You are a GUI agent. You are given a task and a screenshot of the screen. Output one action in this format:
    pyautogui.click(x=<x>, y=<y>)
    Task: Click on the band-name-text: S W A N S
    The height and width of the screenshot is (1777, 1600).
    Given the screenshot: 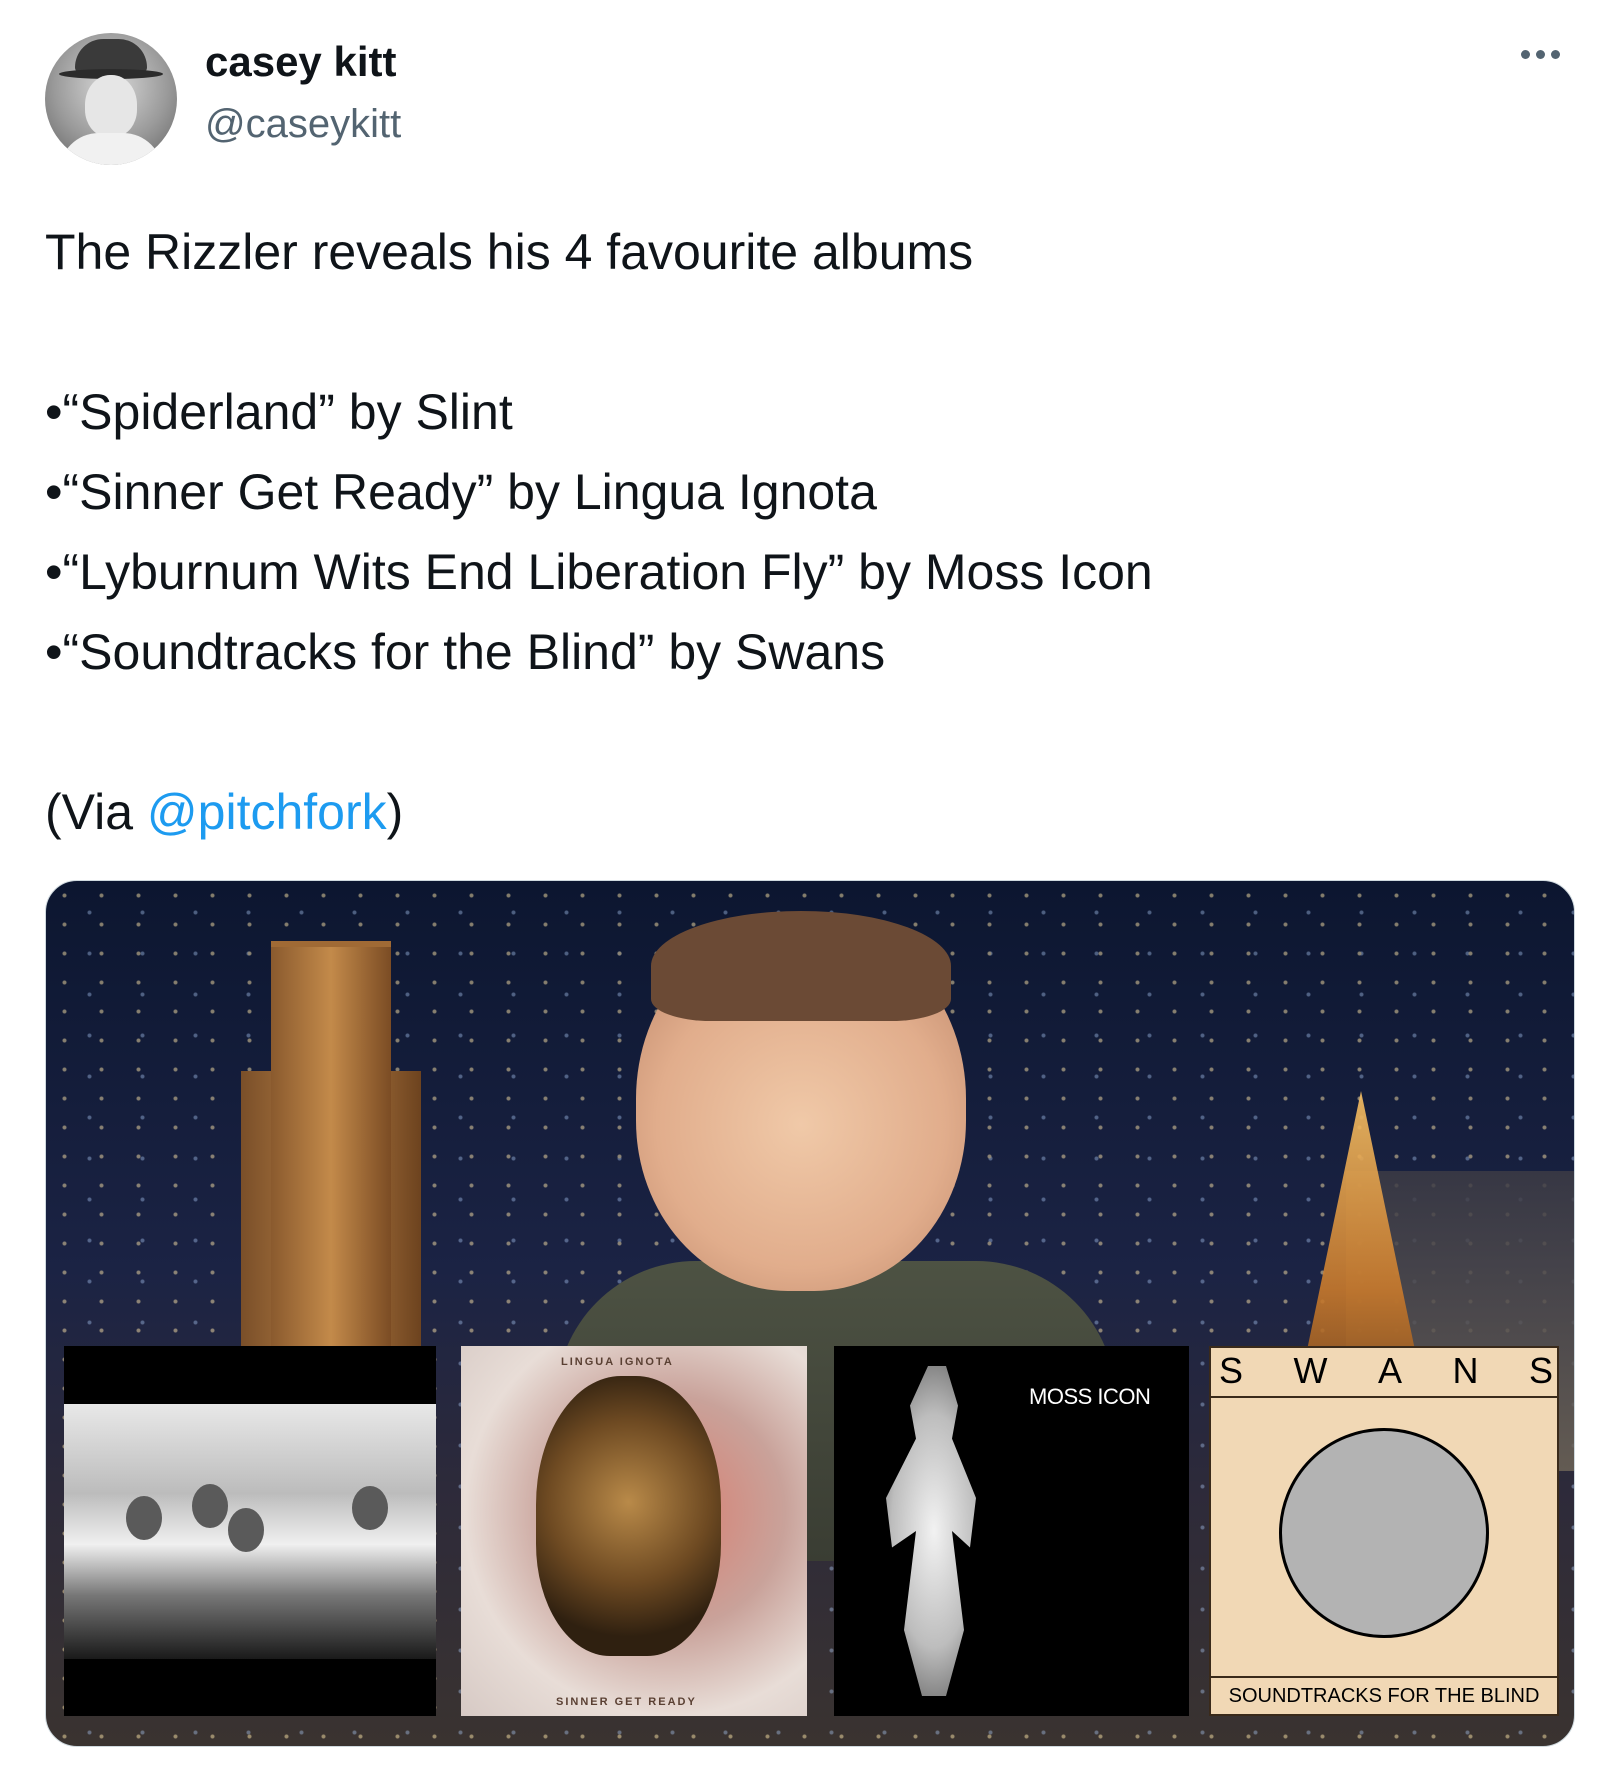 What is the action you would take?
    pyautogui.click(x=1386, y=1371)
    